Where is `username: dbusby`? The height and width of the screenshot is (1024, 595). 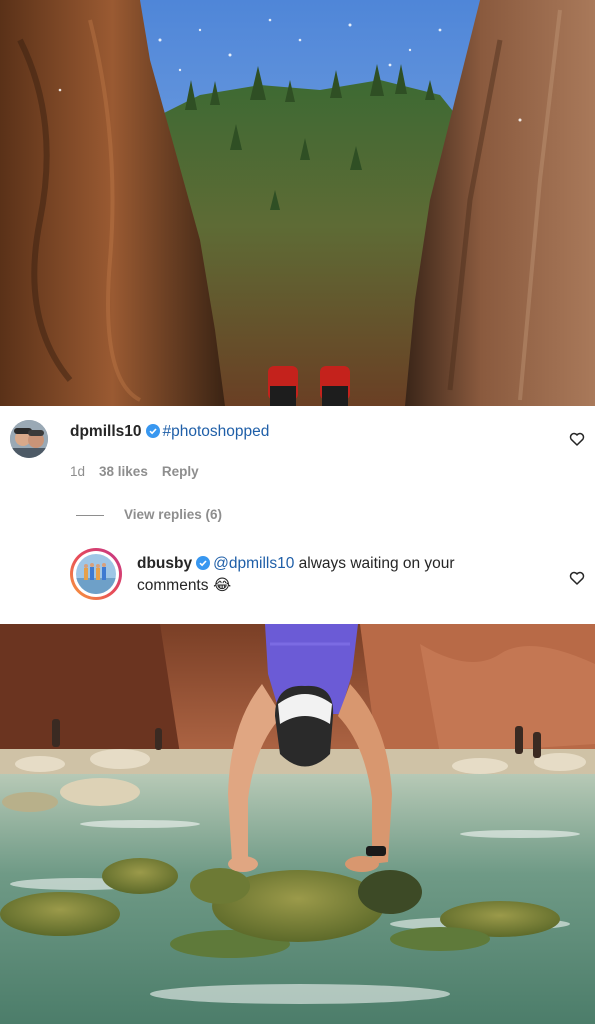
username: dbusby is located at coordinates (164, 563).